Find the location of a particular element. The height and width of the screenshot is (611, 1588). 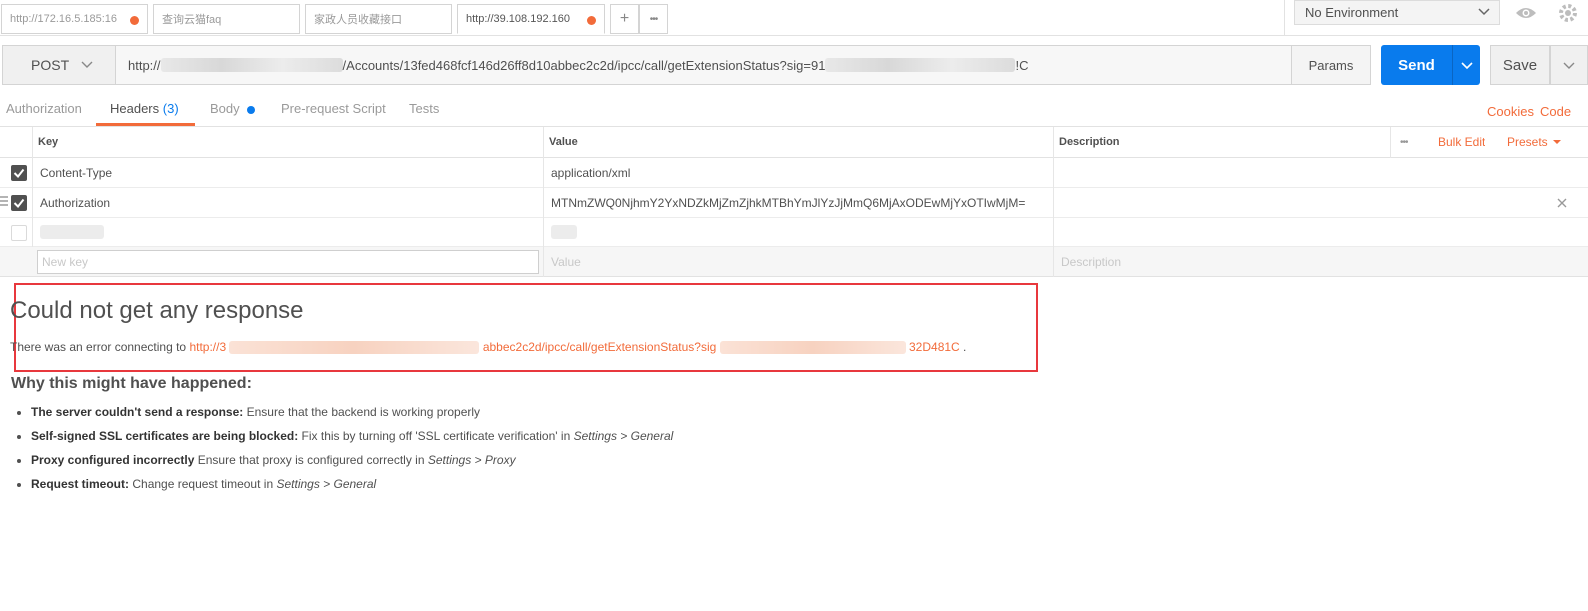

header-key: Content-Type is located at coordinates (76, 172).